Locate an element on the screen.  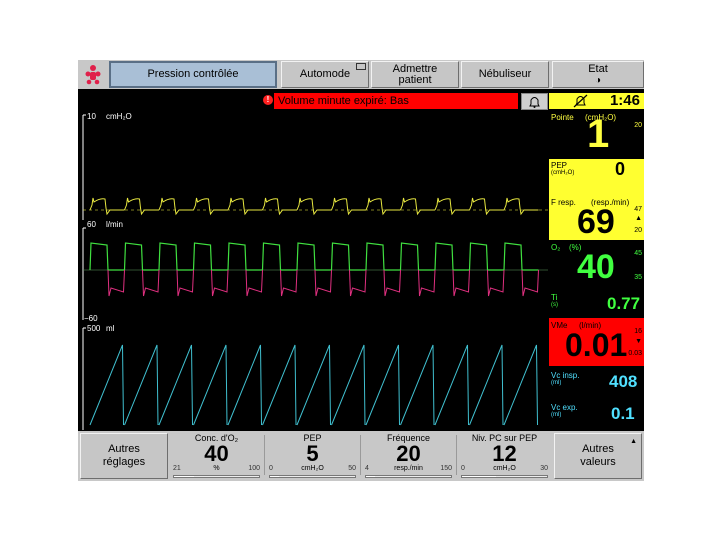
alarm-arrow-down-icon: ▼ is located at coordinates (638, 341).